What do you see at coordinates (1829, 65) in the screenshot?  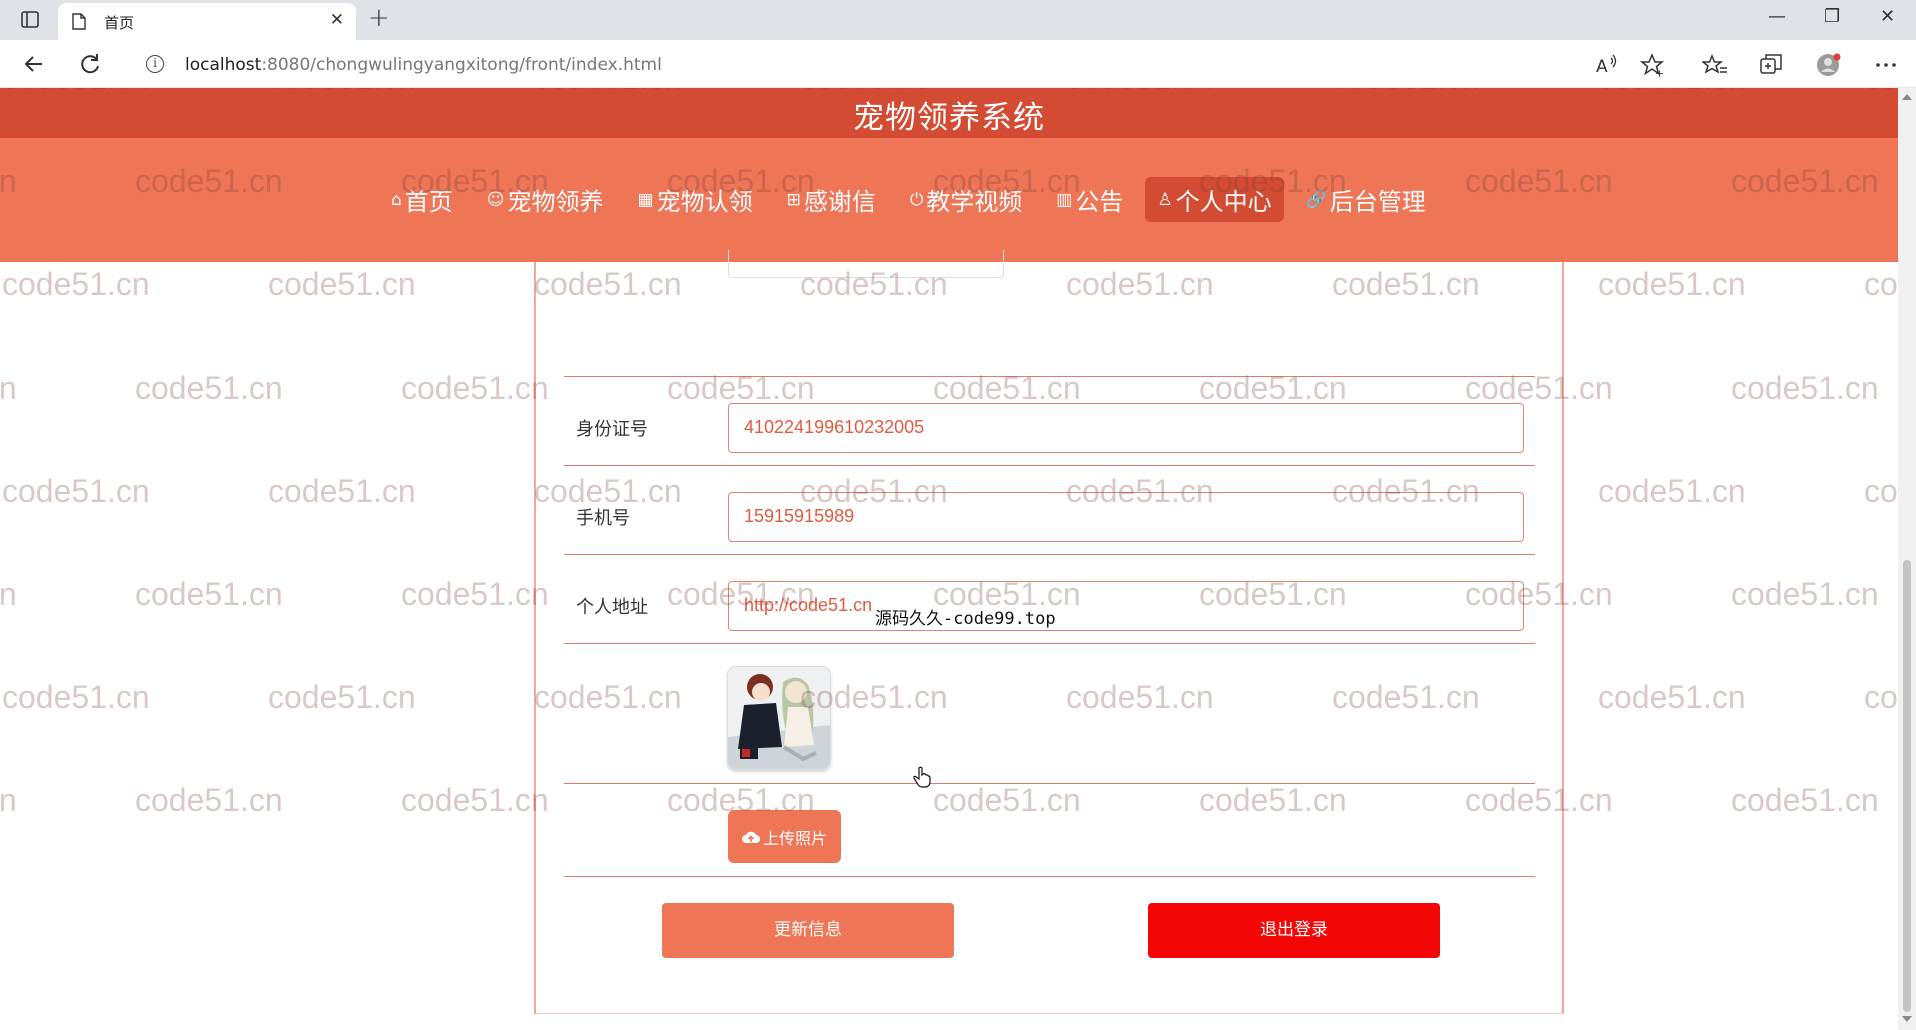 I see `profile-avatar-icon` at bounding box center [1829, 65].